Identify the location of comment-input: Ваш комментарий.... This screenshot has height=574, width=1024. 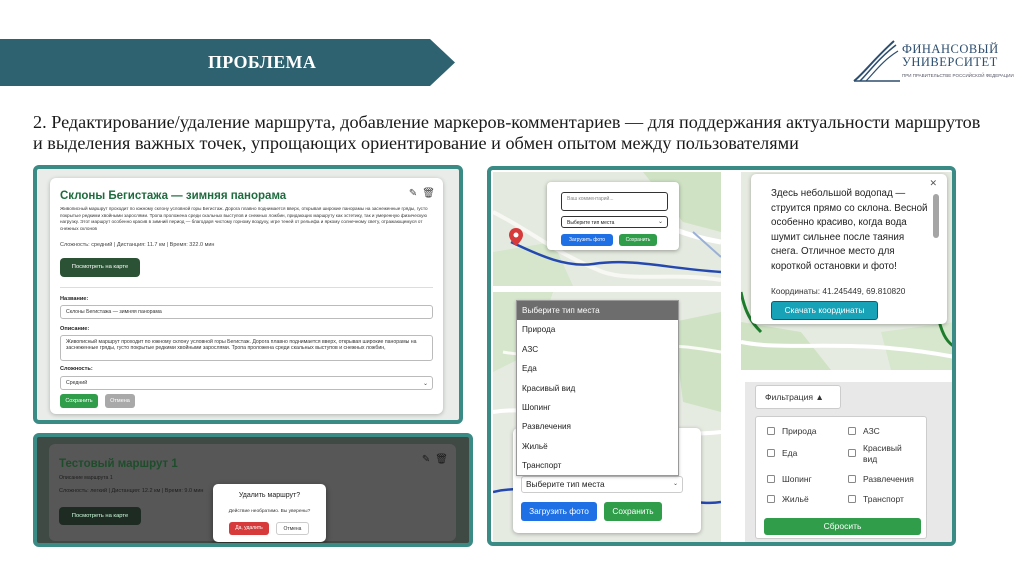
(614, 201).